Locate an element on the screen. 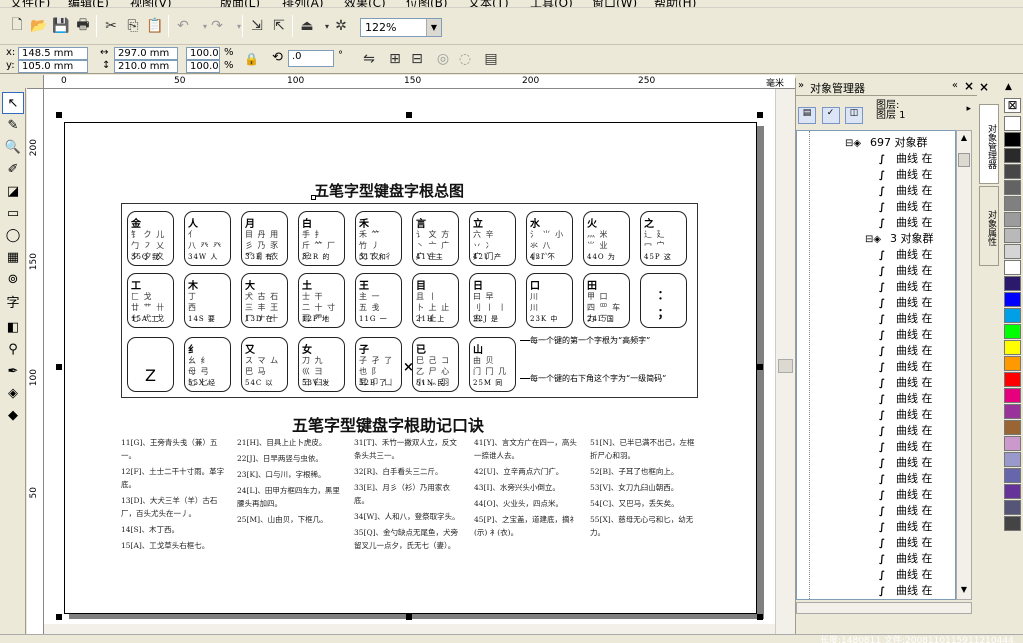 This screenshot has width=1023, height=643. cut-icon: ✂ is located at coordinates (111, 26).